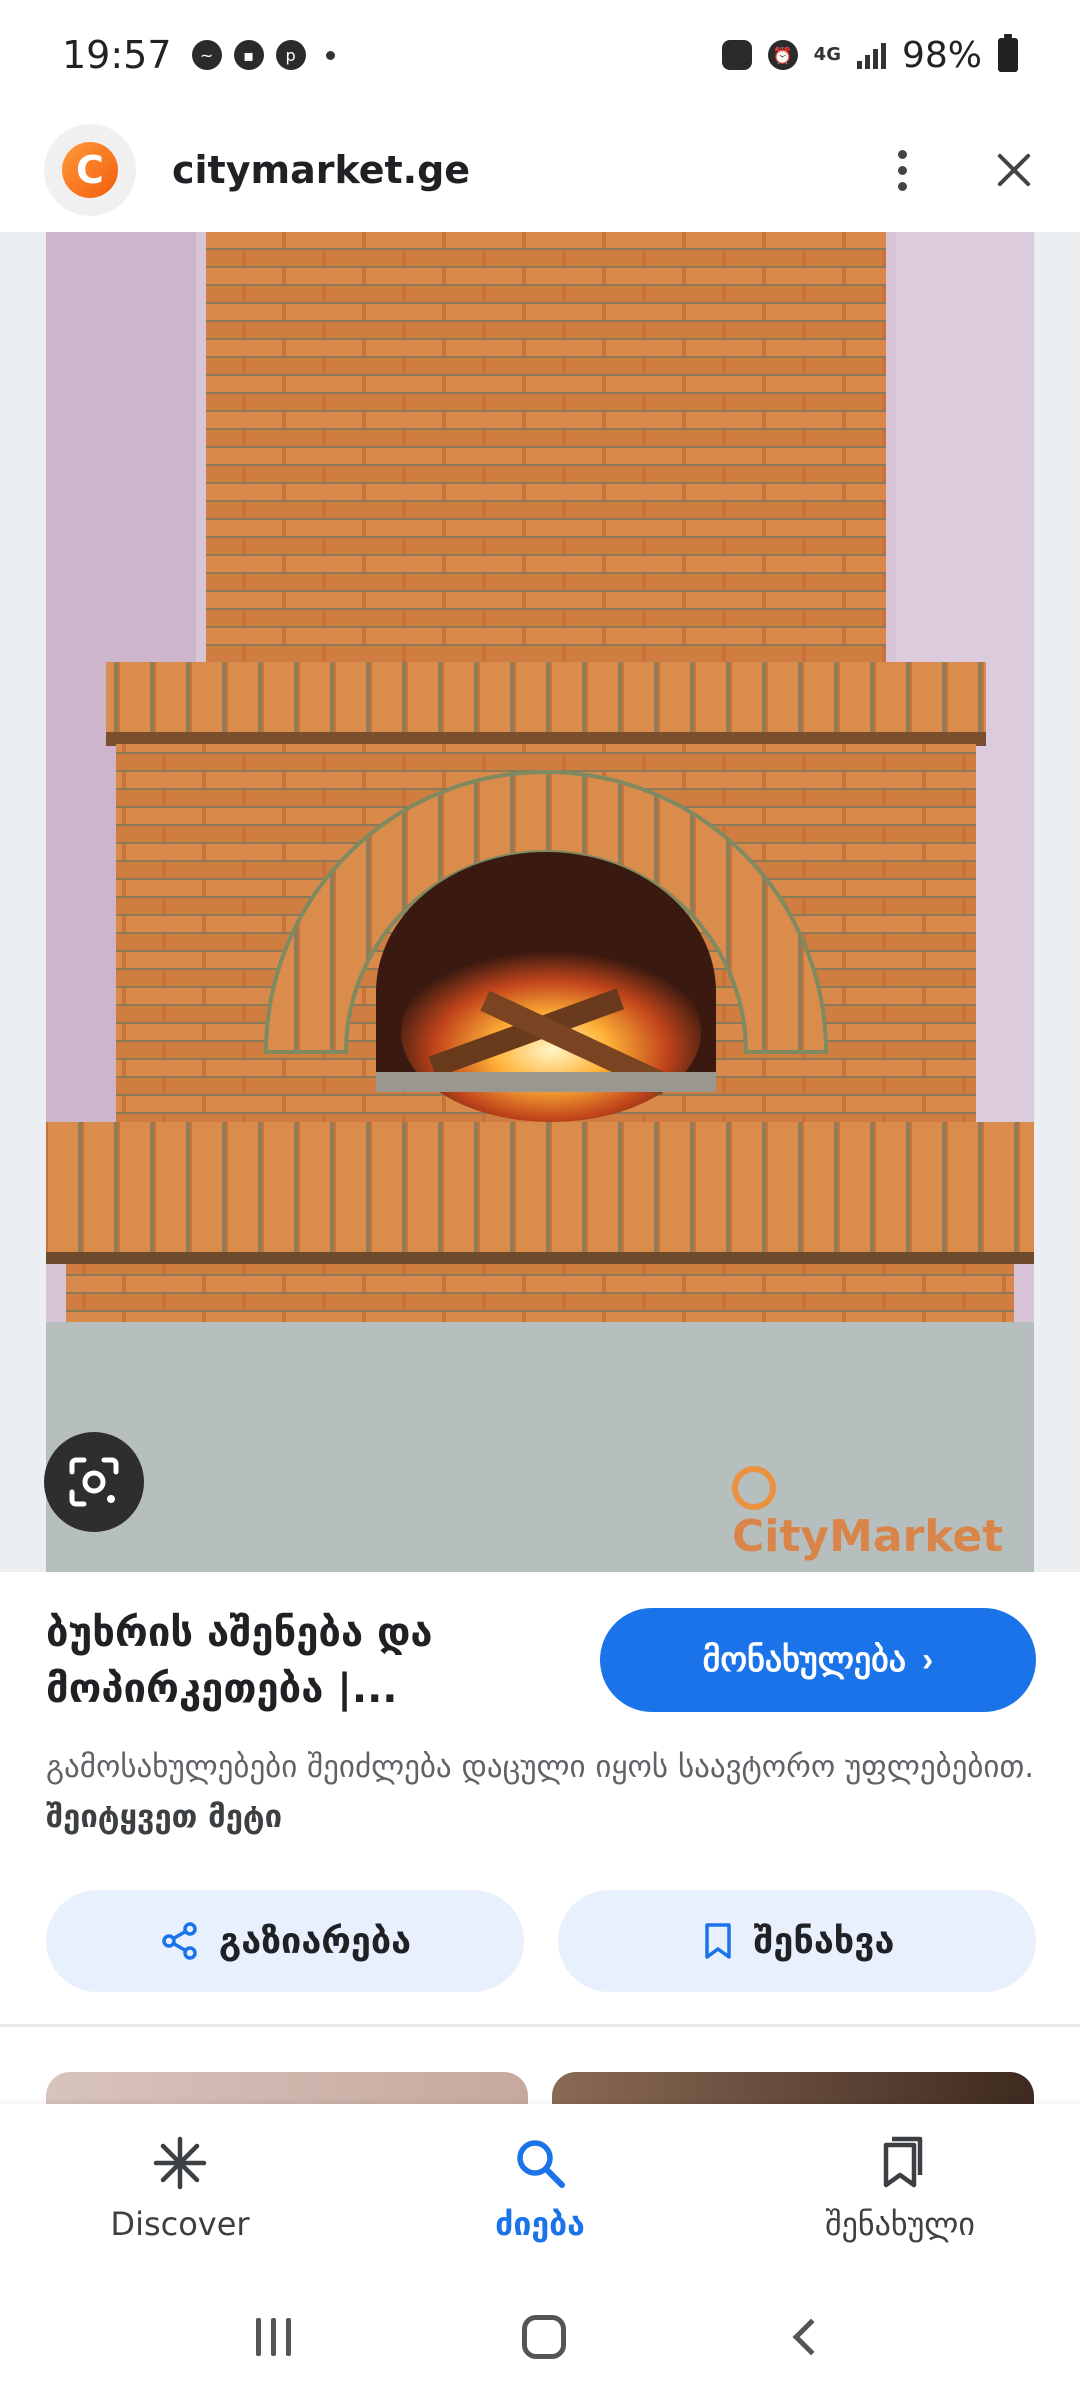 The height and width of the screenshot is (2400, 1080). Describe the element at coordinates (540, 2224) in the screenshot. I see `nav-search-label: ძიება` at that location.